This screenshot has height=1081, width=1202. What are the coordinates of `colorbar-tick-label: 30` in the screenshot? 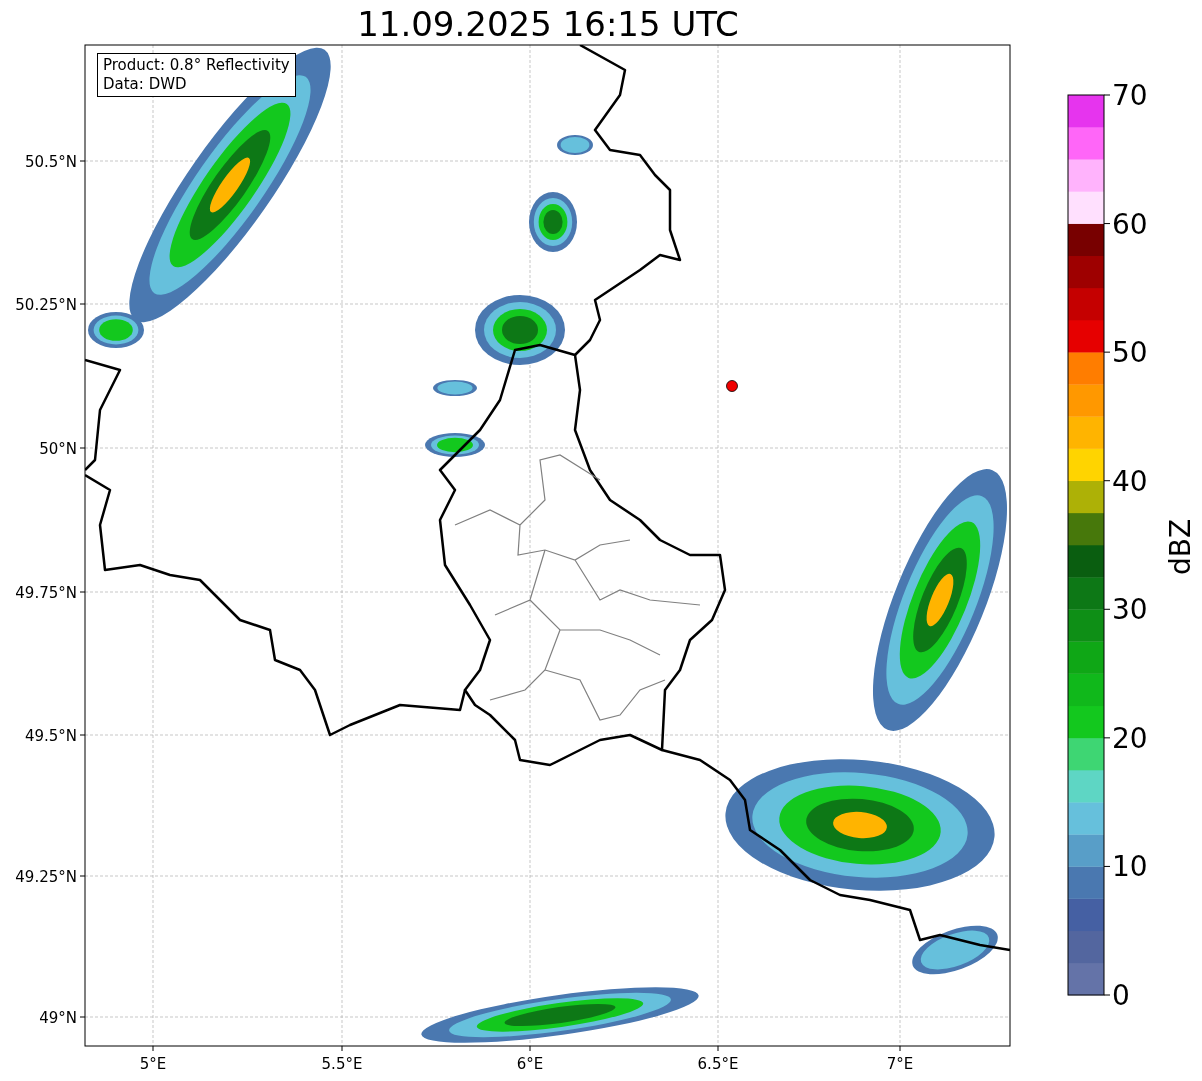 It's located at (1130, 610).